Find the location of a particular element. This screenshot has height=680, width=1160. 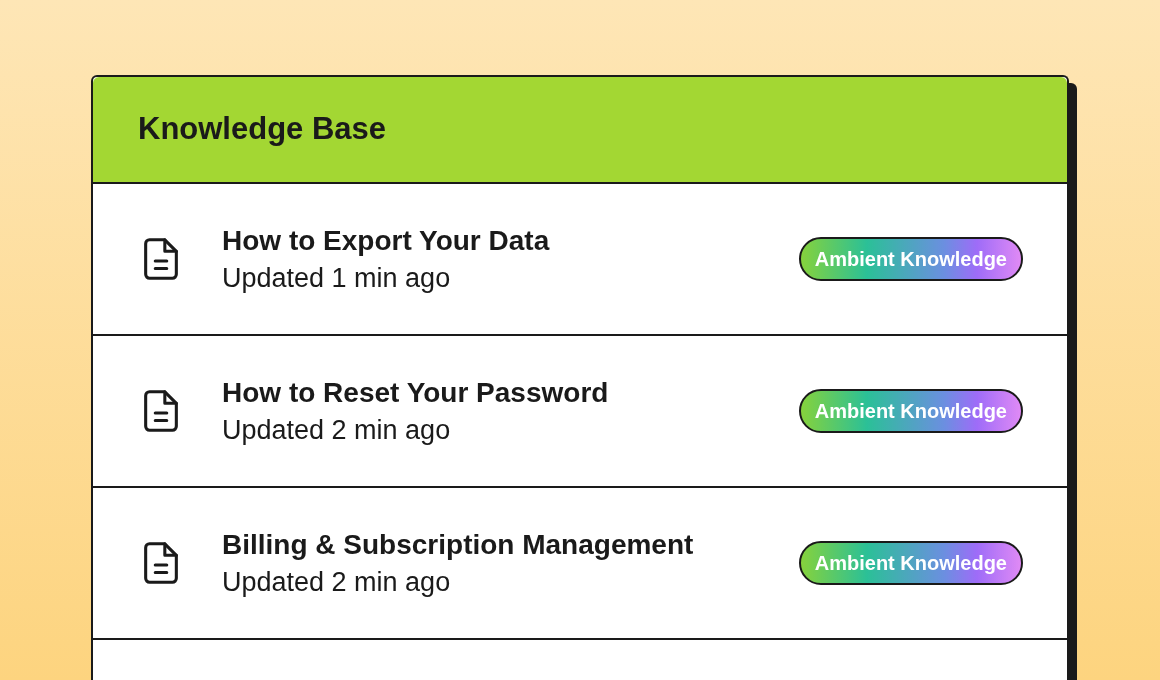

updated-time: Updated 1 min ago is located at coordinates (337, 278).